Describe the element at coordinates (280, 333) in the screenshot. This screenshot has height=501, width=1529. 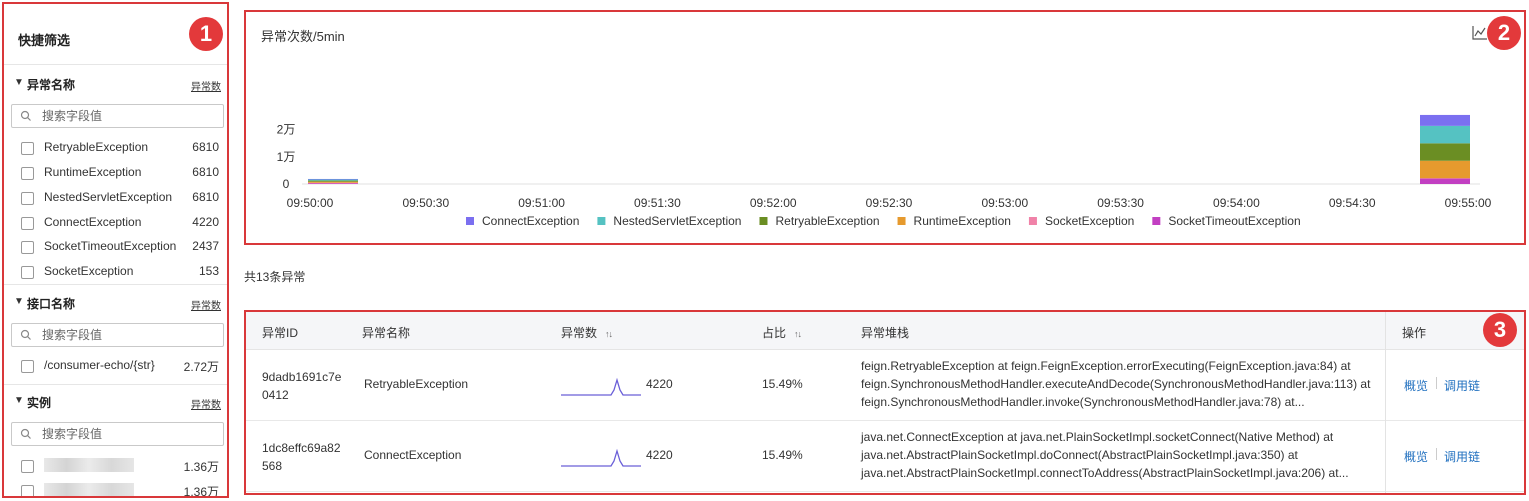
I see `column-header-id: 异常ID` at that location.